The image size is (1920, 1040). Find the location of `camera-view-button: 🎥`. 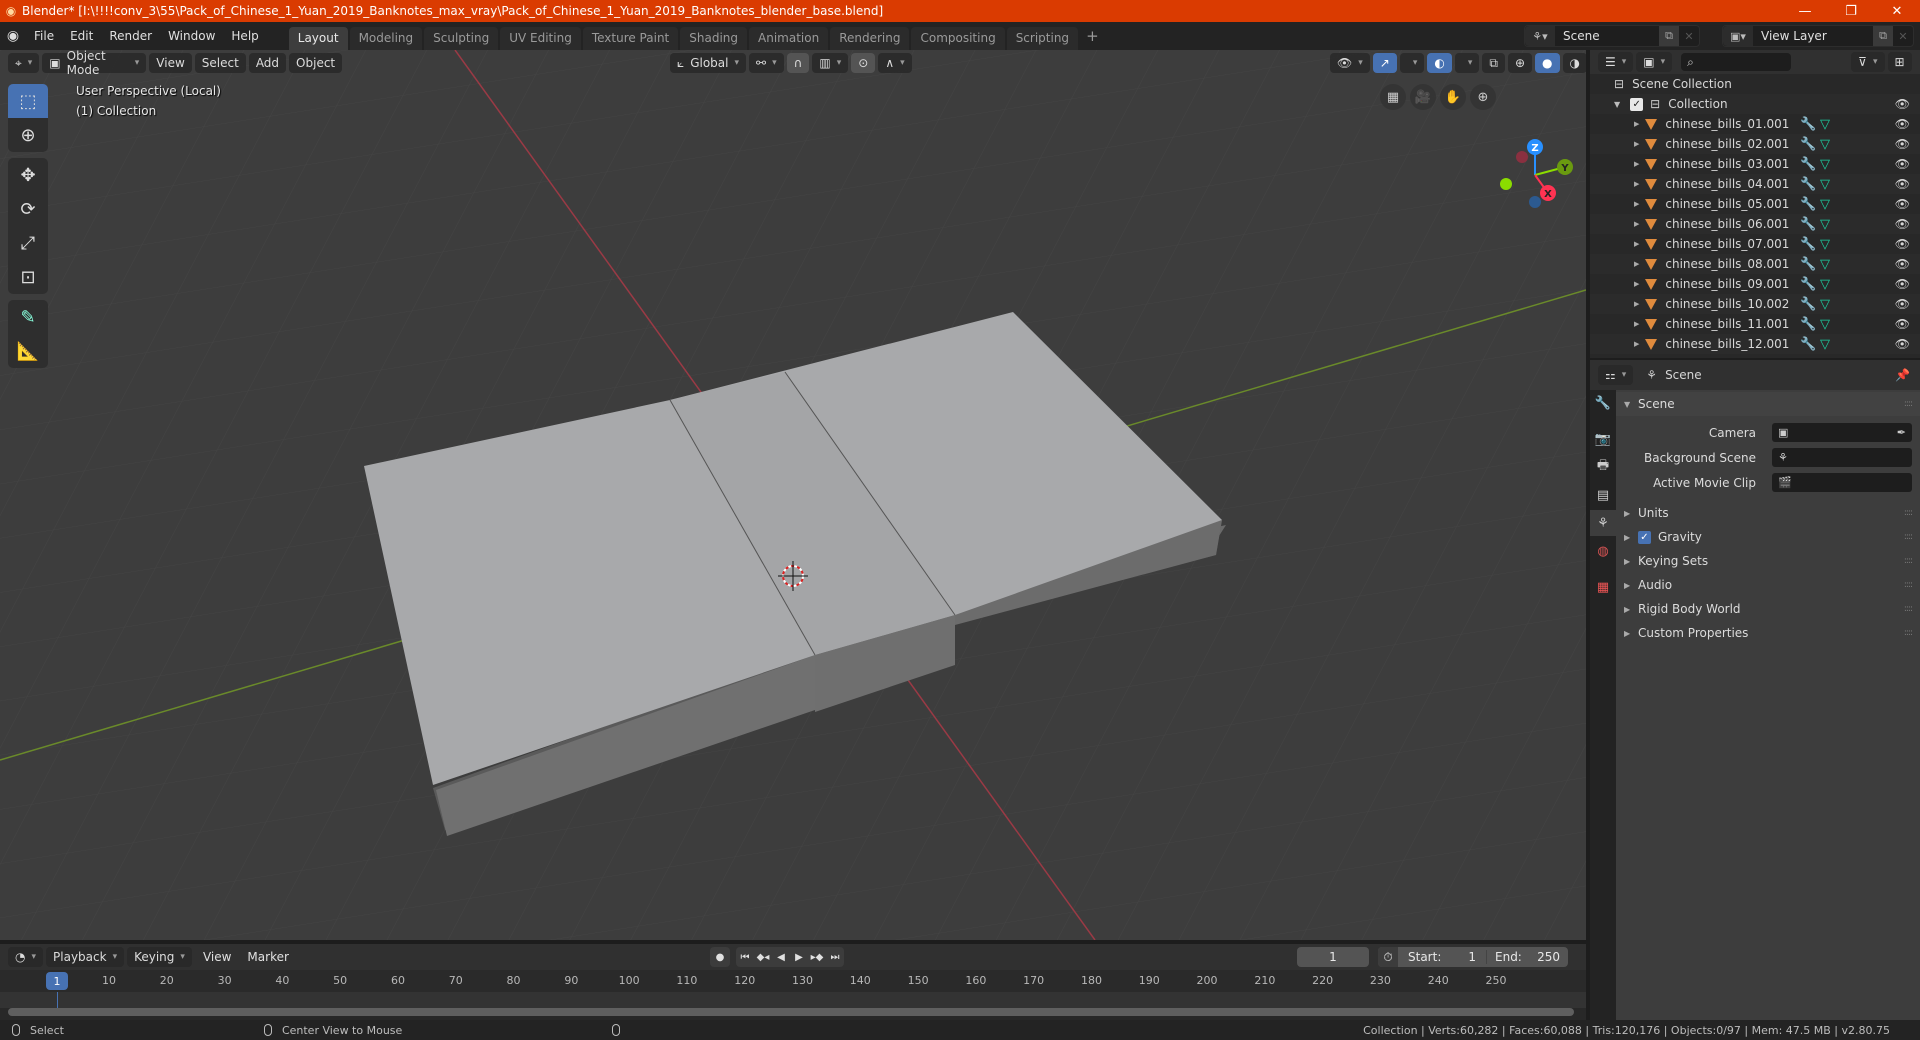

camera-view-button: 🎥 is located at coordinates (1423, 97).